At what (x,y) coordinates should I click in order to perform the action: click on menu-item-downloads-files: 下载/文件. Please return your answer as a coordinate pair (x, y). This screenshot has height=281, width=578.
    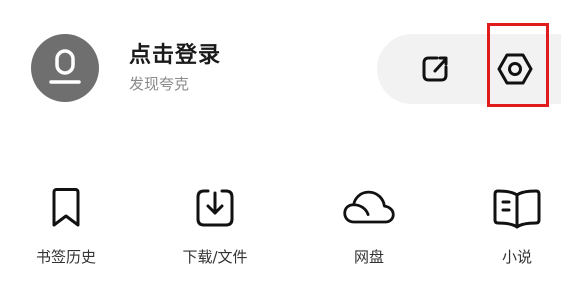
    Looking at the image, I should click on (215, 228).